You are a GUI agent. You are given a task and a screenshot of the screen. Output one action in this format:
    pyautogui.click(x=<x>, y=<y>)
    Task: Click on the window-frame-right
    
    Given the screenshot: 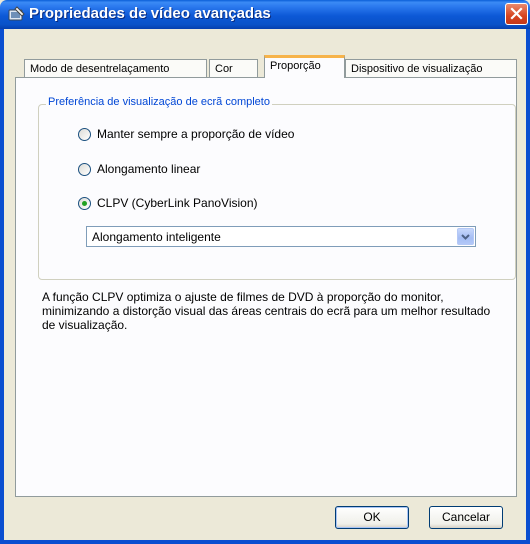 What is the action you would take?
    pyautogui.click(x=528, y=286)
    